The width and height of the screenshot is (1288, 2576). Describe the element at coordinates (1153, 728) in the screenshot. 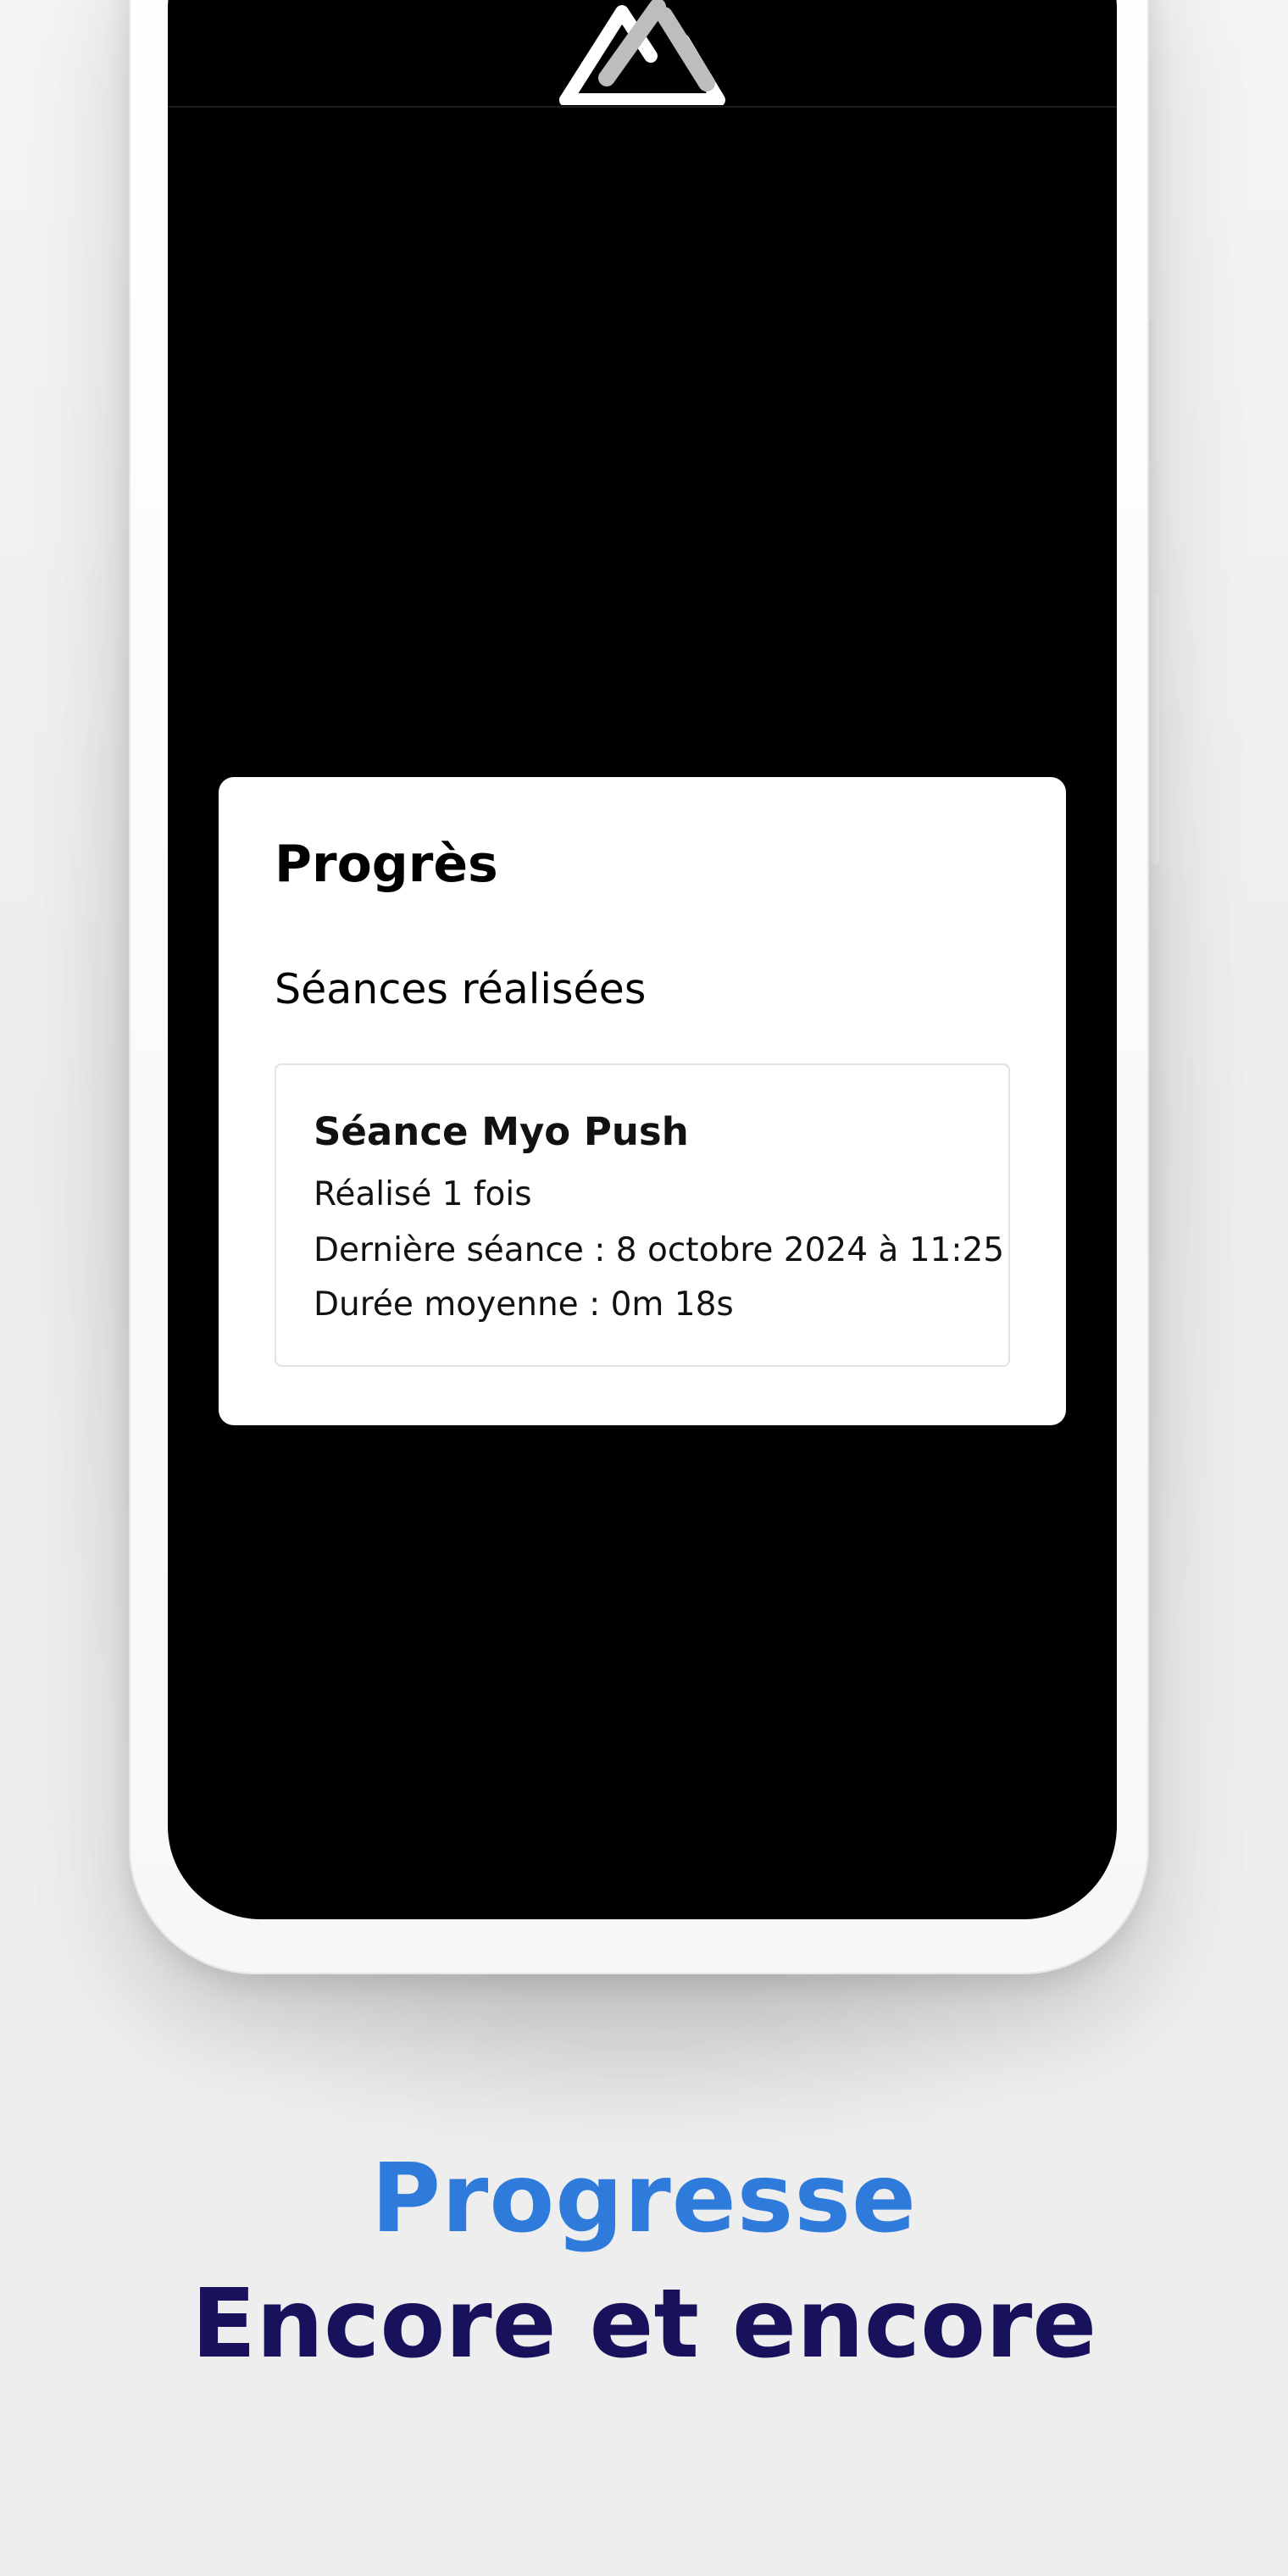

I see `phone-power-button` at that location.